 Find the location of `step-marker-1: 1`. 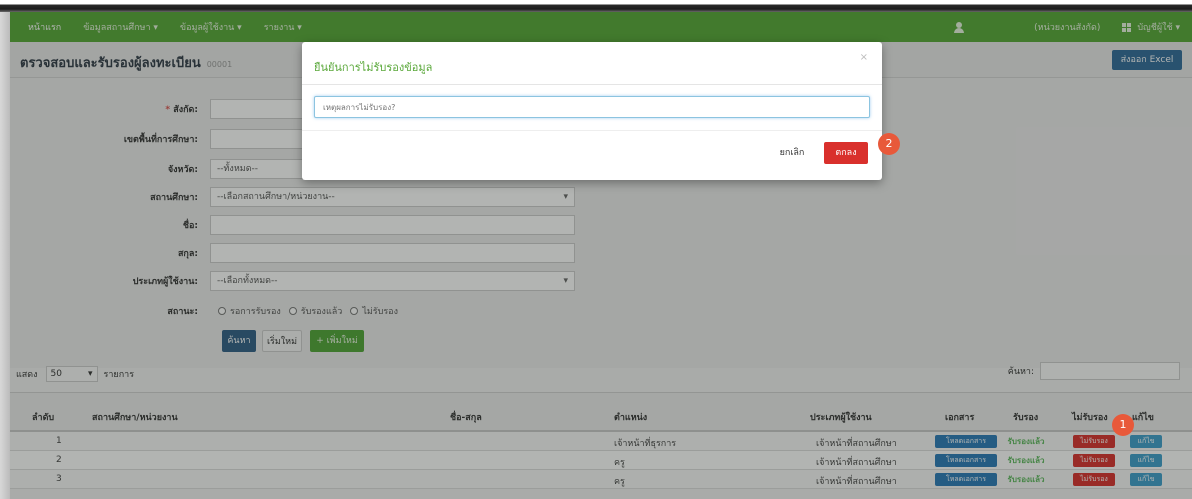

step-marker-1: 1 is located at coordinates (1123, 425).